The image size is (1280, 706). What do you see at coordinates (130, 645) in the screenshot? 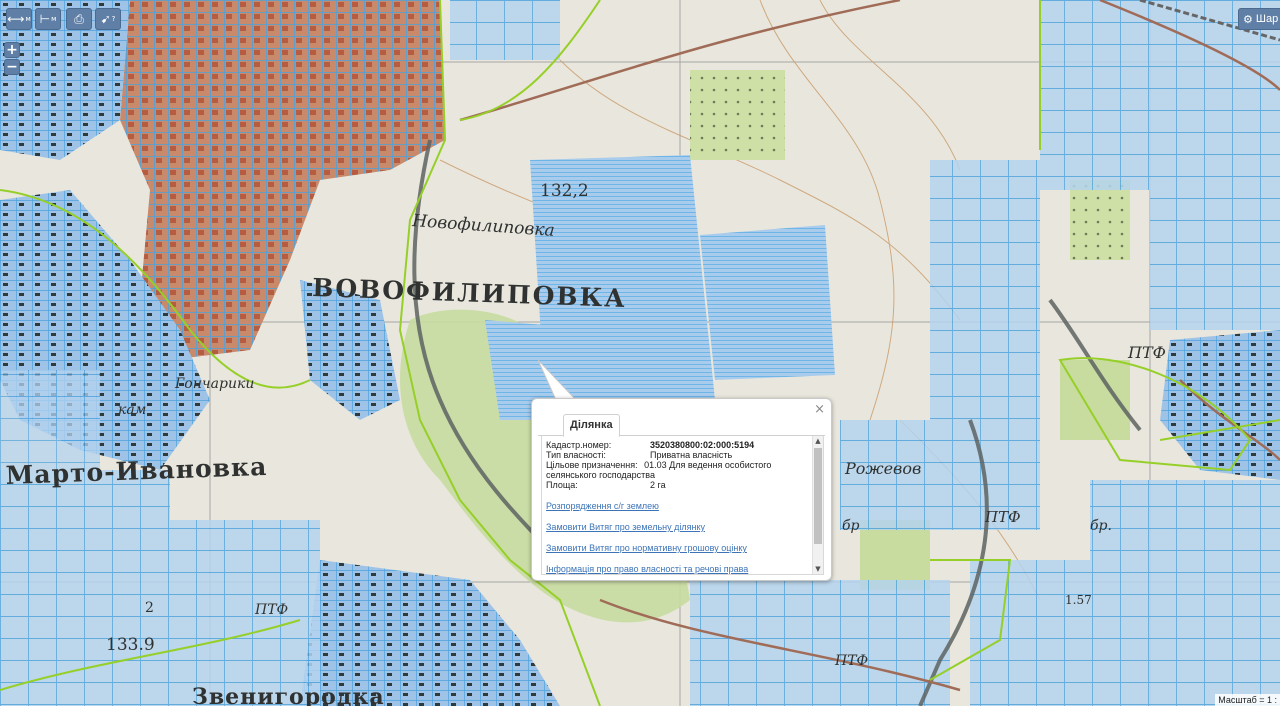
I see `map-label-height-2: 133.9` at bounding box center [130, 645].